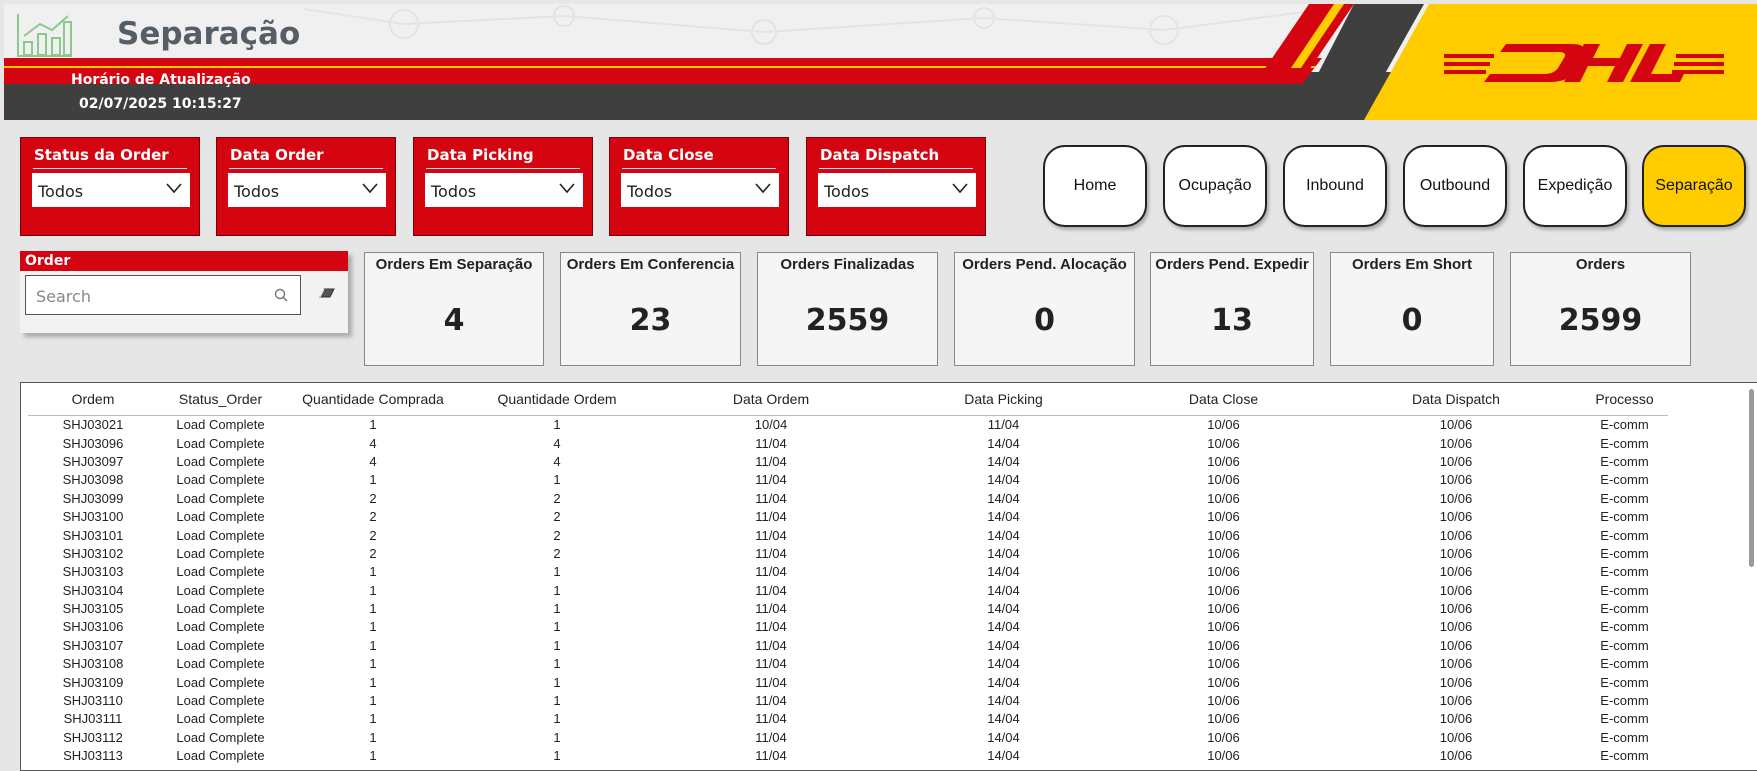  Describe the element at coordinates (111, 190) in the screenshot. I see `status-order-dropdown: Todos` at that location.